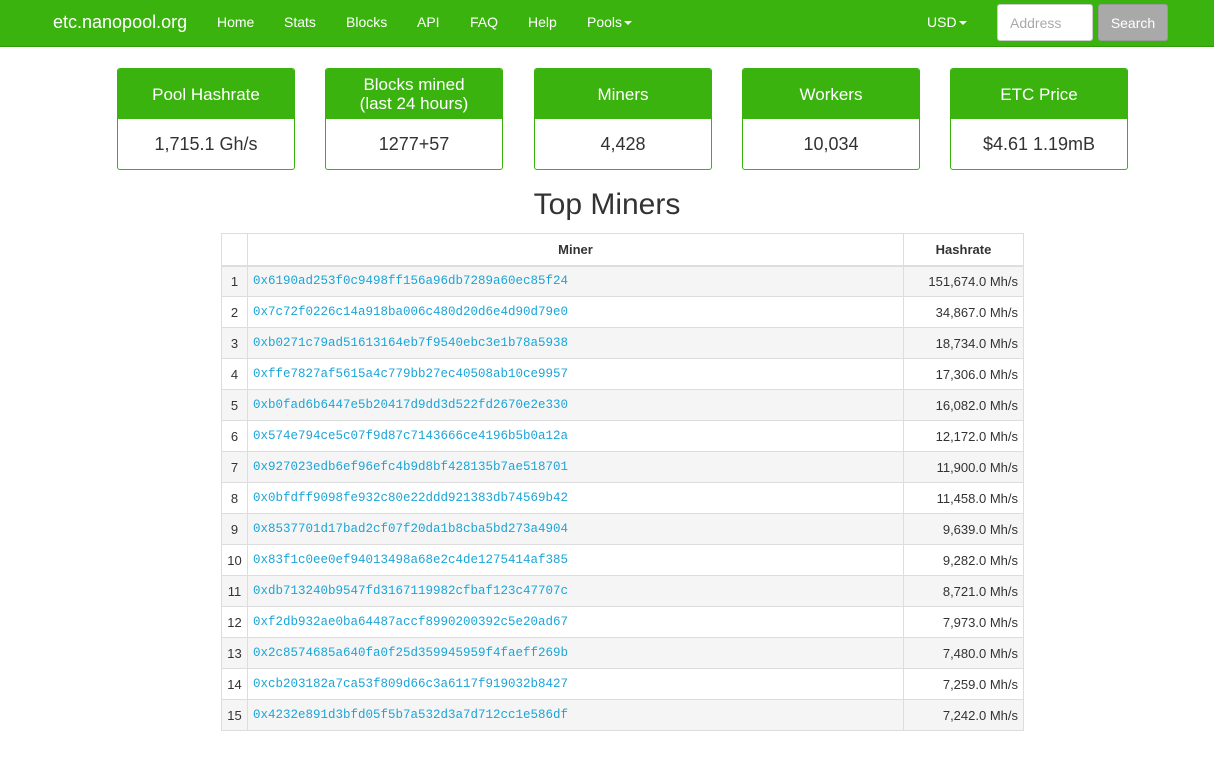 The width and height of the screenshot is (1214, 760). What do you see at coordinates (963, 343) in the screenshot?
I see `hashrate-cell: 18,734.0 Mh/s` at bounding box center [963, 343].